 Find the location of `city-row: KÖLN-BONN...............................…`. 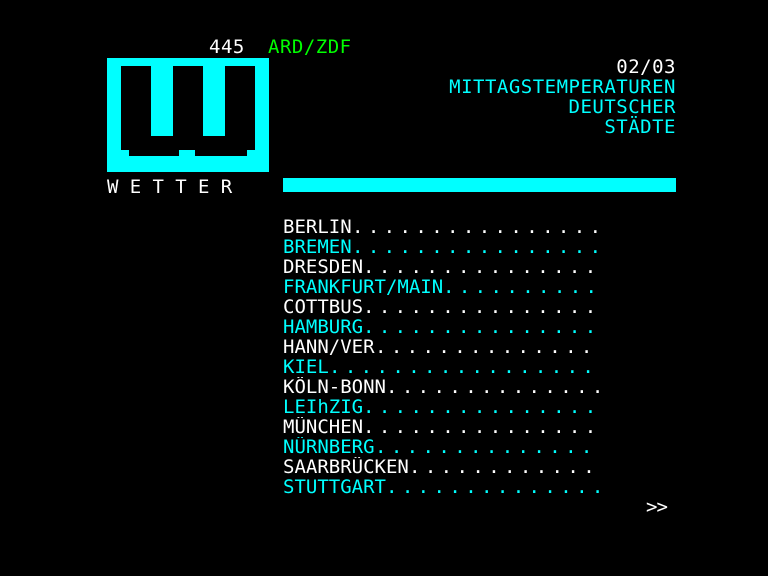

city-row: KÖLN-BONN...............................… is located at coordinates (448, 387).